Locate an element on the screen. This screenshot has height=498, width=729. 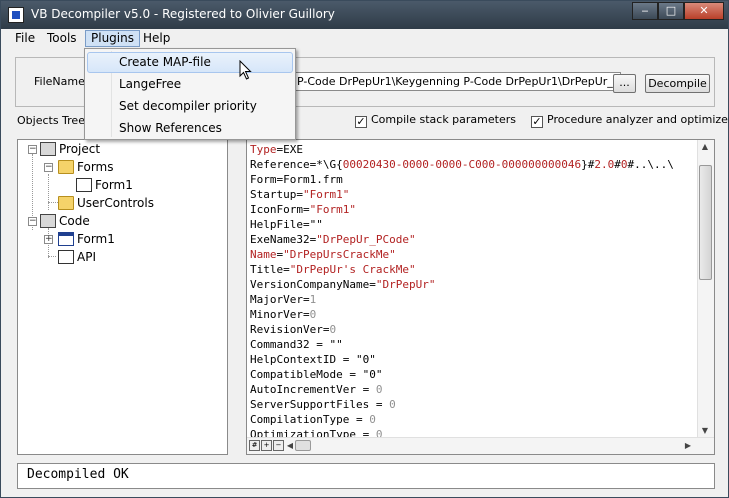
maximize-button: □ is located at coordinates (671, 11).